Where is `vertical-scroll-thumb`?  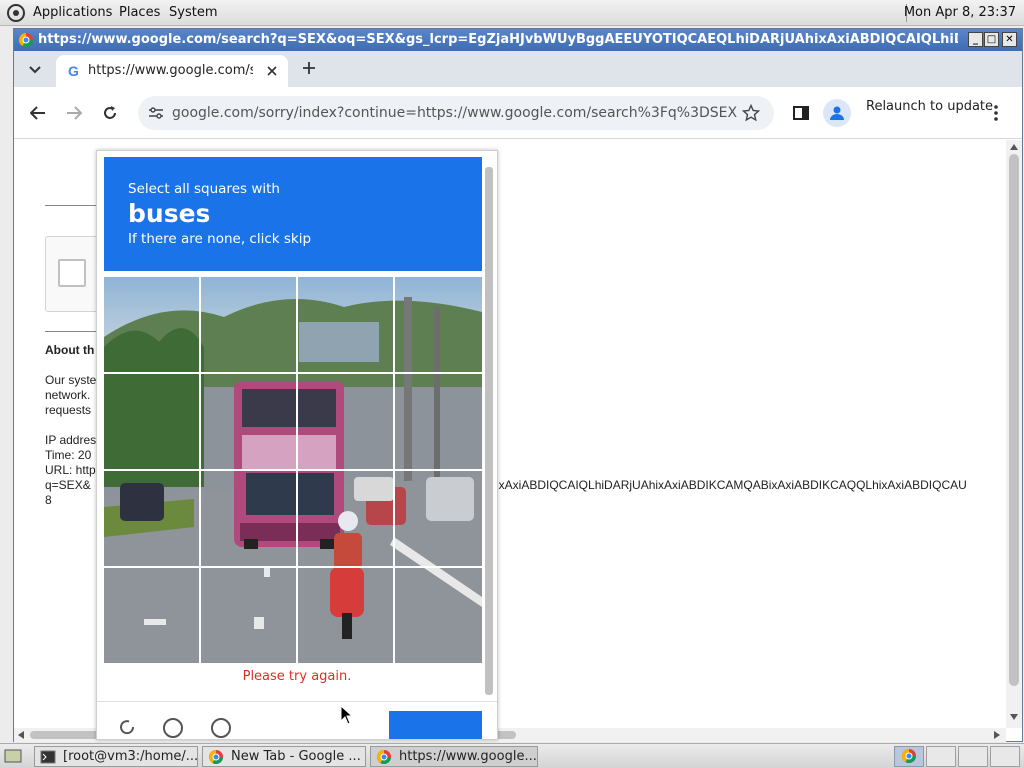 vertical-scroll-thumb is located at coordinates (1014, 420).